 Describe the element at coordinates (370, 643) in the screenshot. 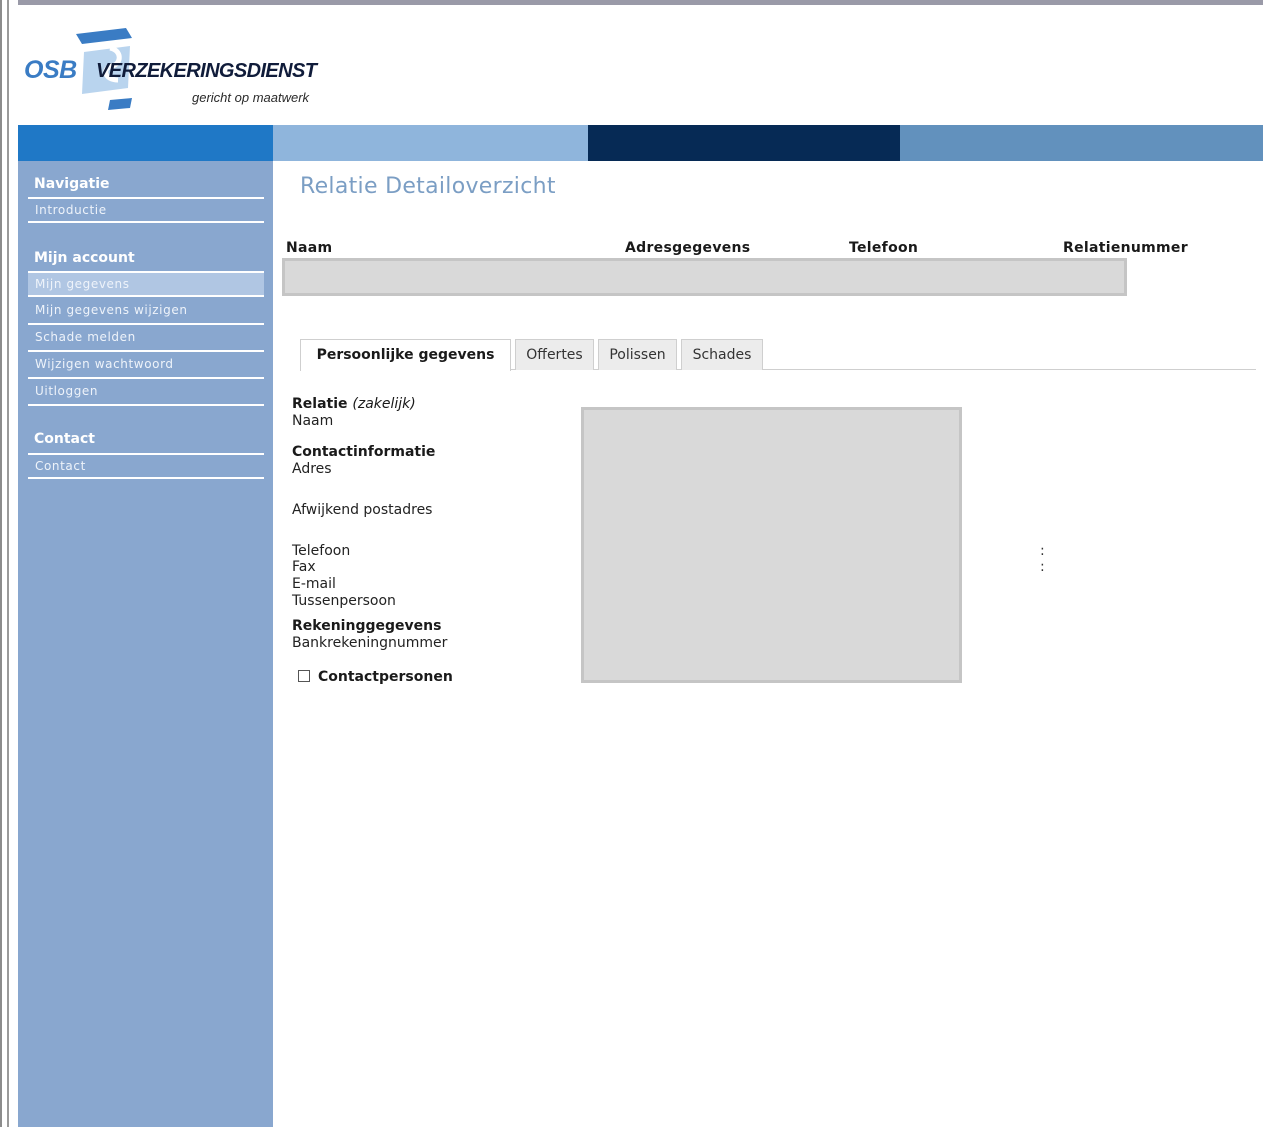

I see `label-bankrekeningnummer: Bankrekeningnummer` at that location.